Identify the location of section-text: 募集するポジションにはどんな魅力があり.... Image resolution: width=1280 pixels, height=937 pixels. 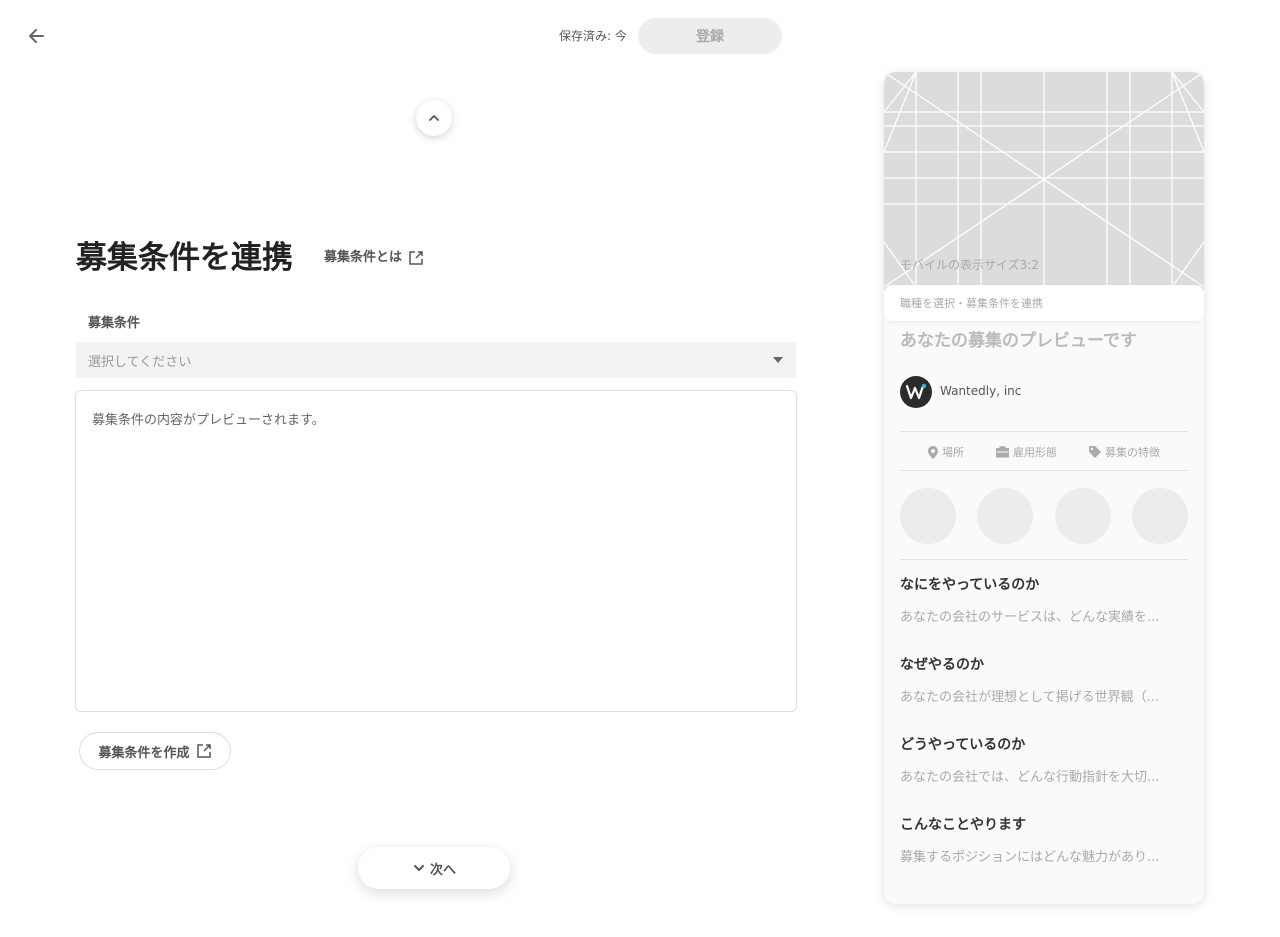
(1030, 857).